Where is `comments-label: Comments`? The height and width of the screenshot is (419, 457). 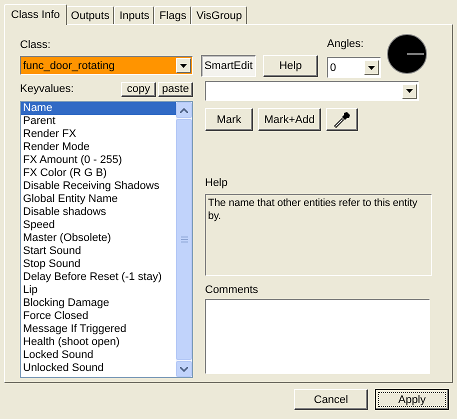
comments-label: Comments is located at coordinates (232, 290).